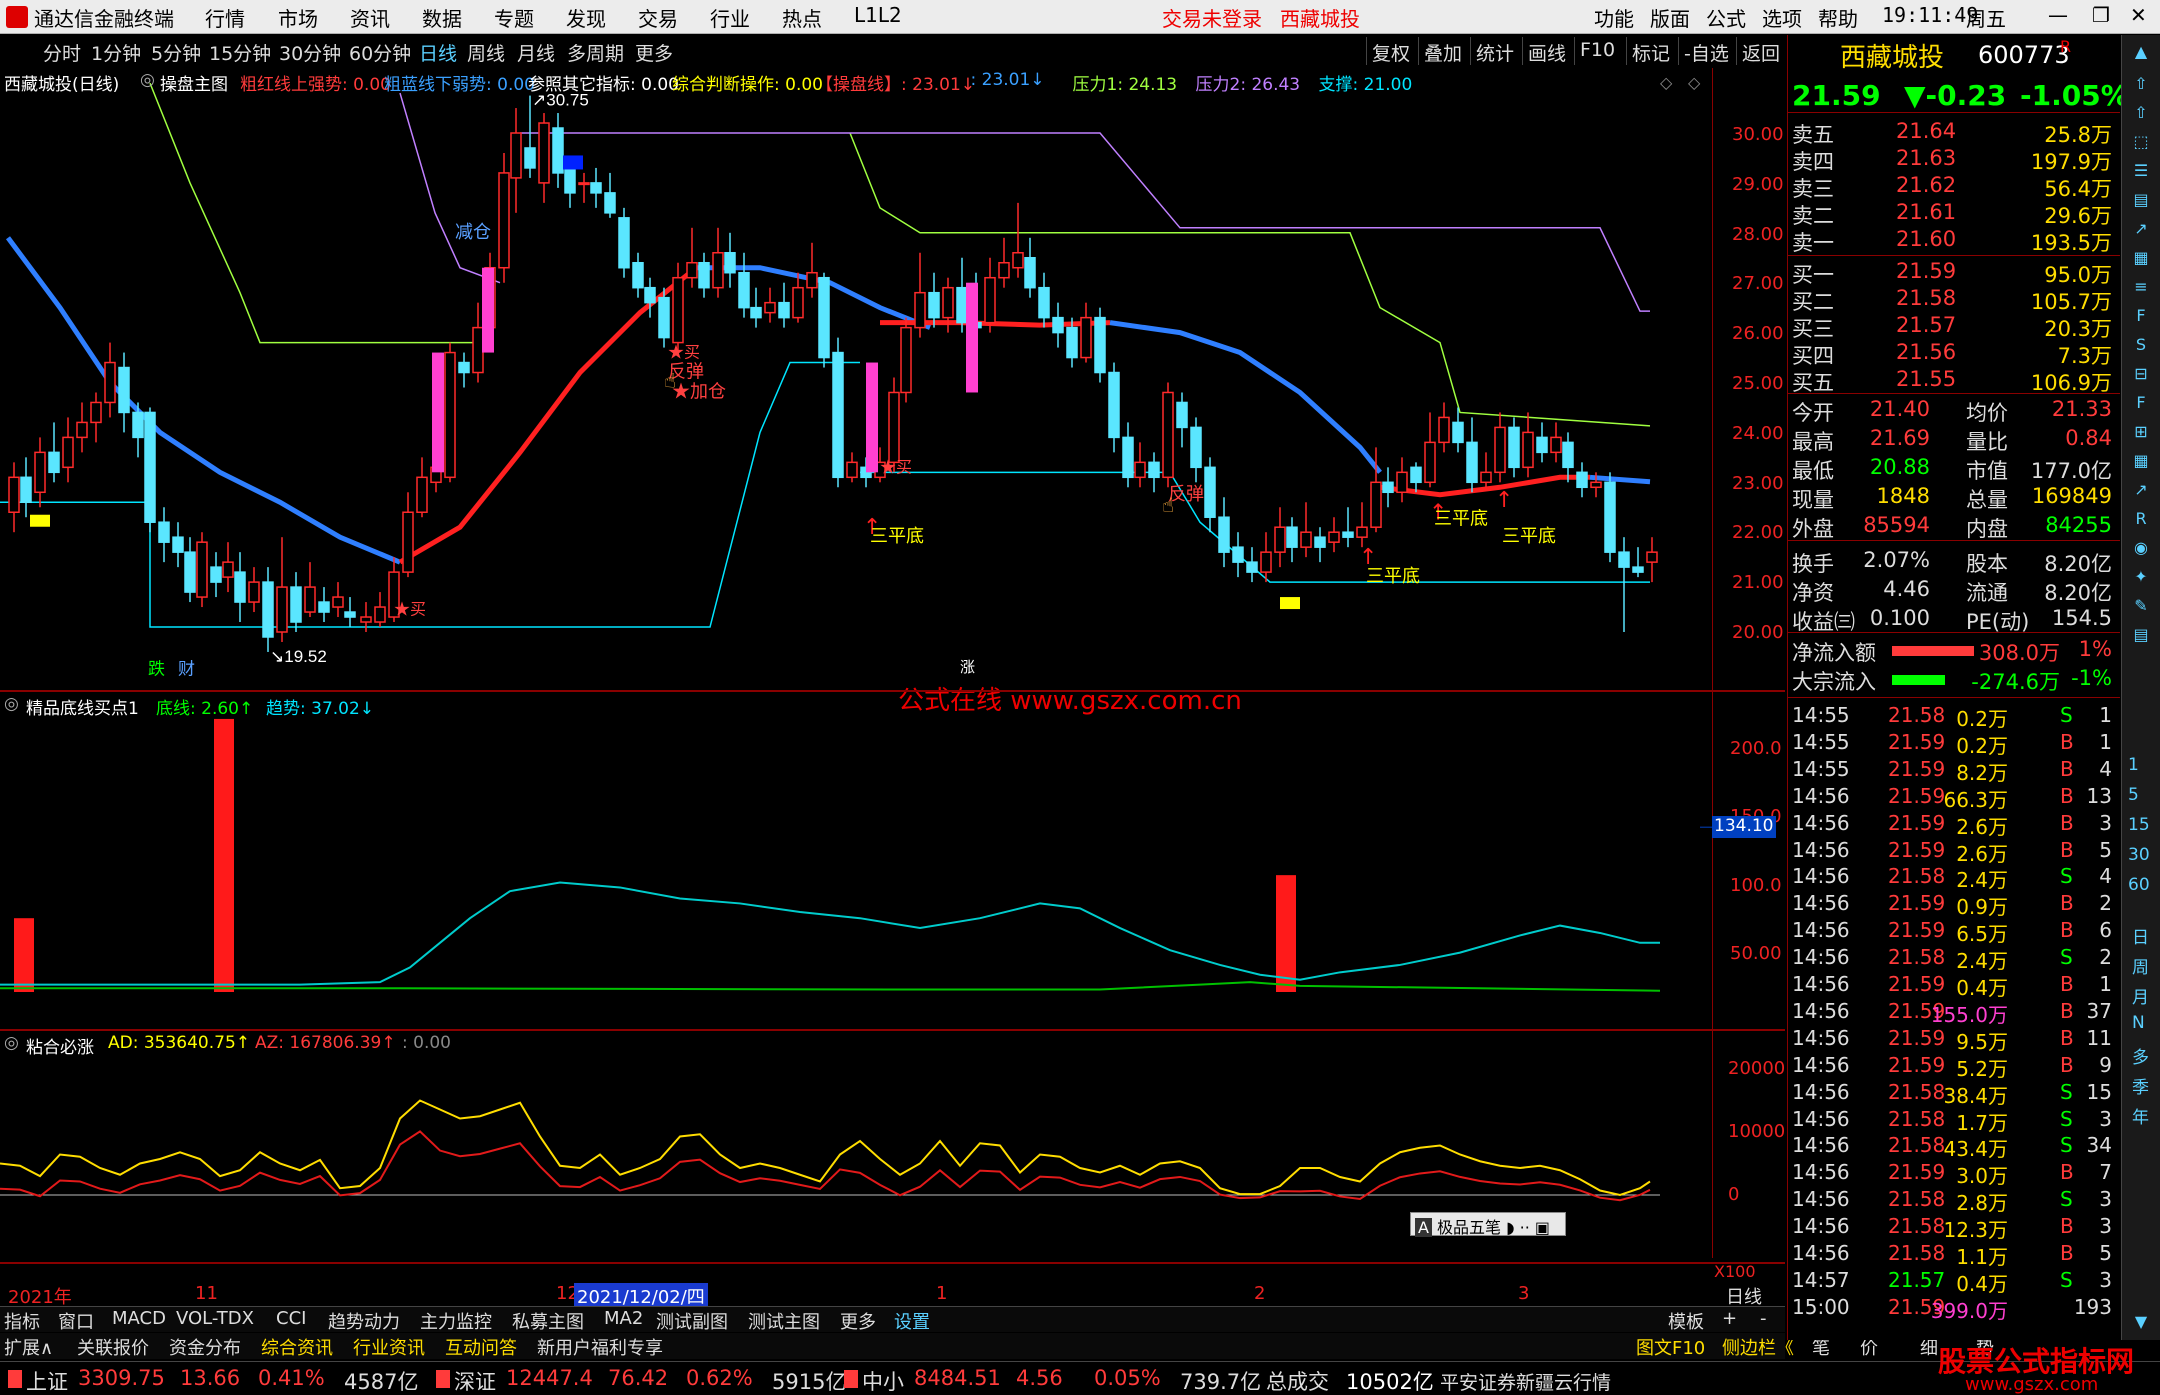 This screenshot has width=2160, height=1395. Describe the element at coordinates (1954, 160) in the screenshot. I see `ask-row: 卖四 21.63 197.9万` at that location.